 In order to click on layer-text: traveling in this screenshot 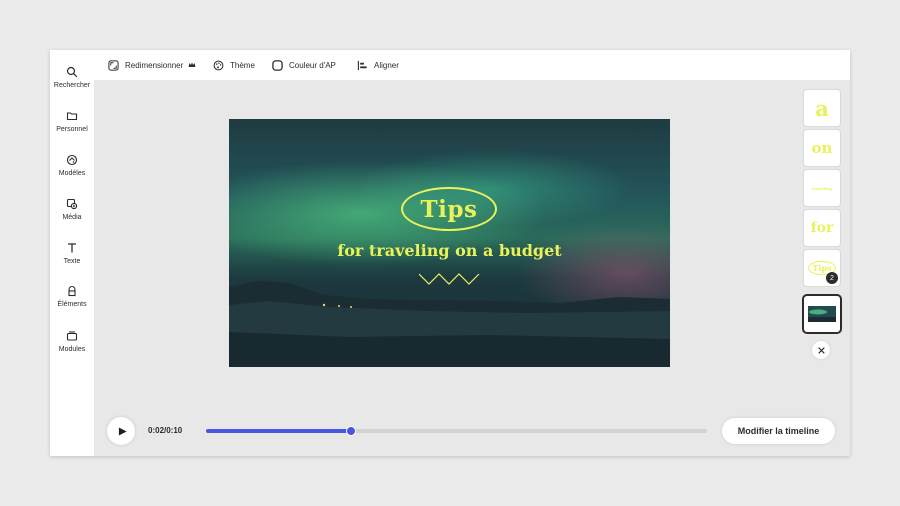, I will do `click(822, 188)`.